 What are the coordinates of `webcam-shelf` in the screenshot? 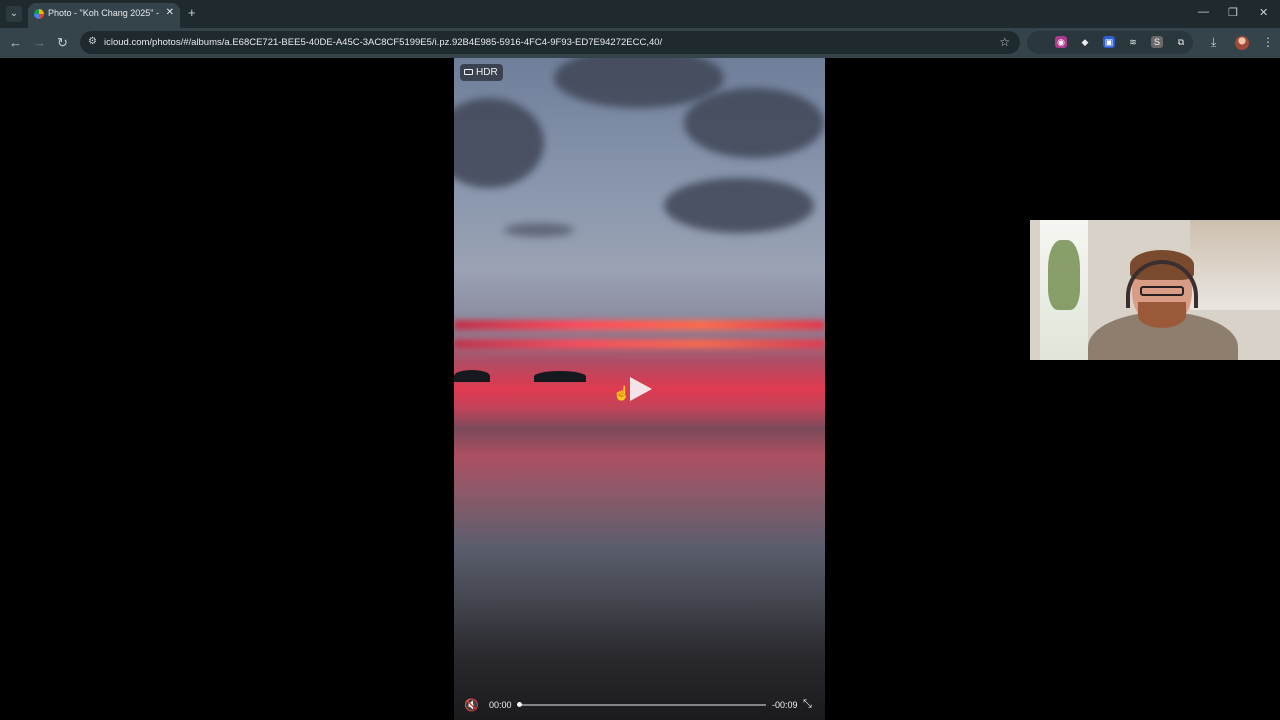 It's located at (1235, 265).